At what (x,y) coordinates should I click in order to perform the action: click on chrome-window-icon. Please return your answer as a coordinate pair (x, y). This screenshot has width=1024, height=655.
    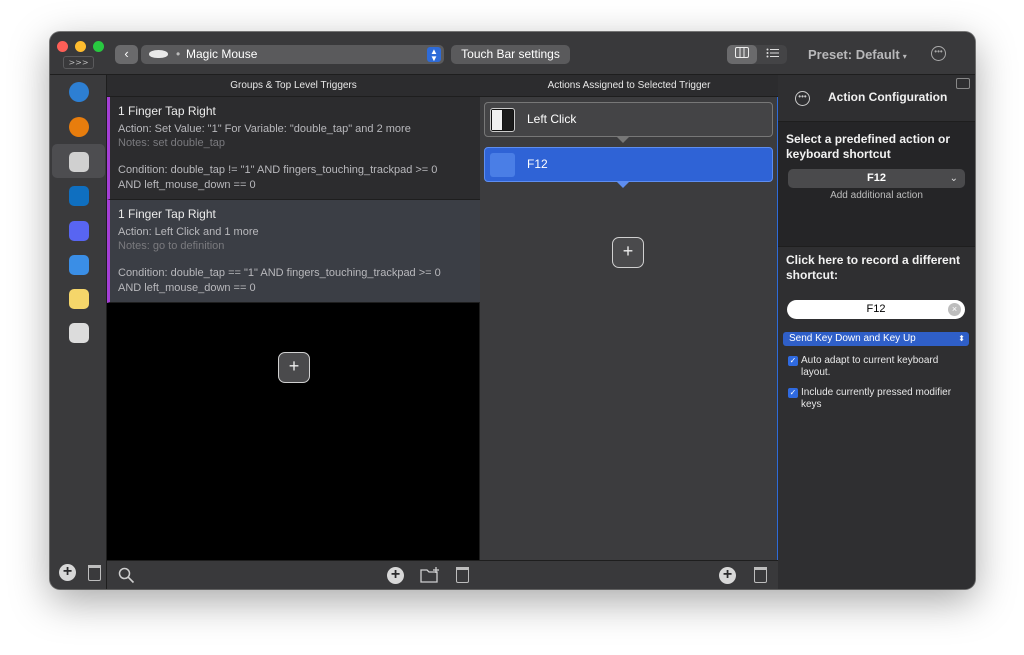
    Looking at the image, I should click on (79, 162).